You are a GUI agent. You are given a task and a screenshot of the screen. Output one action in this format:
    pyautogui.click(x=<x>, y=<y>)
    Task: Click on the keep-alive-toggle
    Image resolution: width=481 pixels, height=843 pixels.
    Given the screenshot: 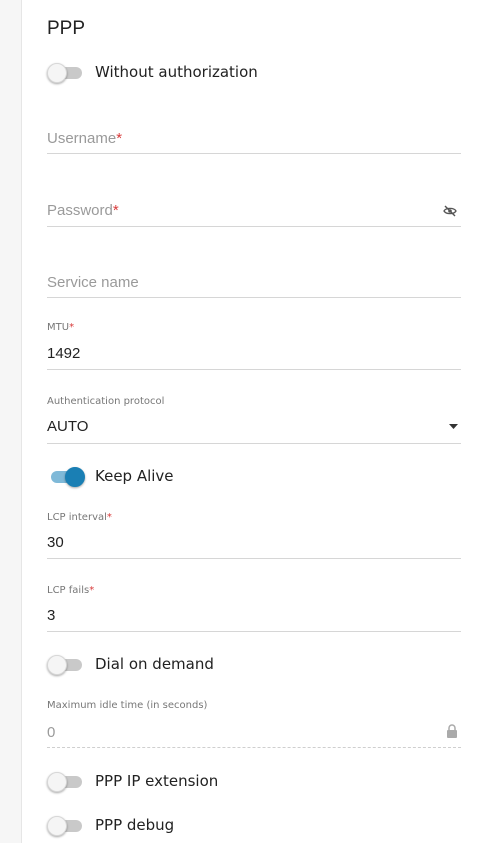 What is the action you would take?
    pyautogui.click(x=66, y=477)
    